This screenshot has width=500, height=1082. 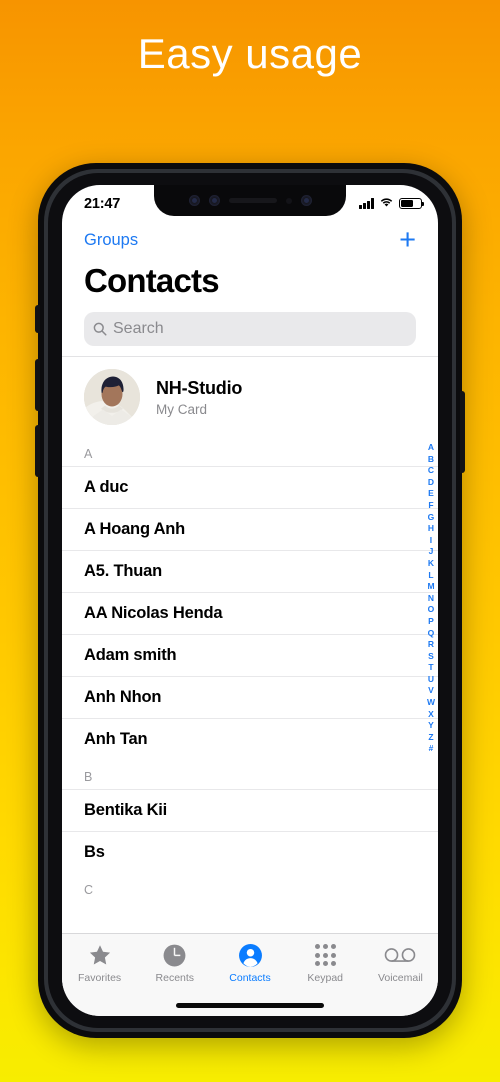 I want to click on search-container: Search, so click(x=250, y=332).